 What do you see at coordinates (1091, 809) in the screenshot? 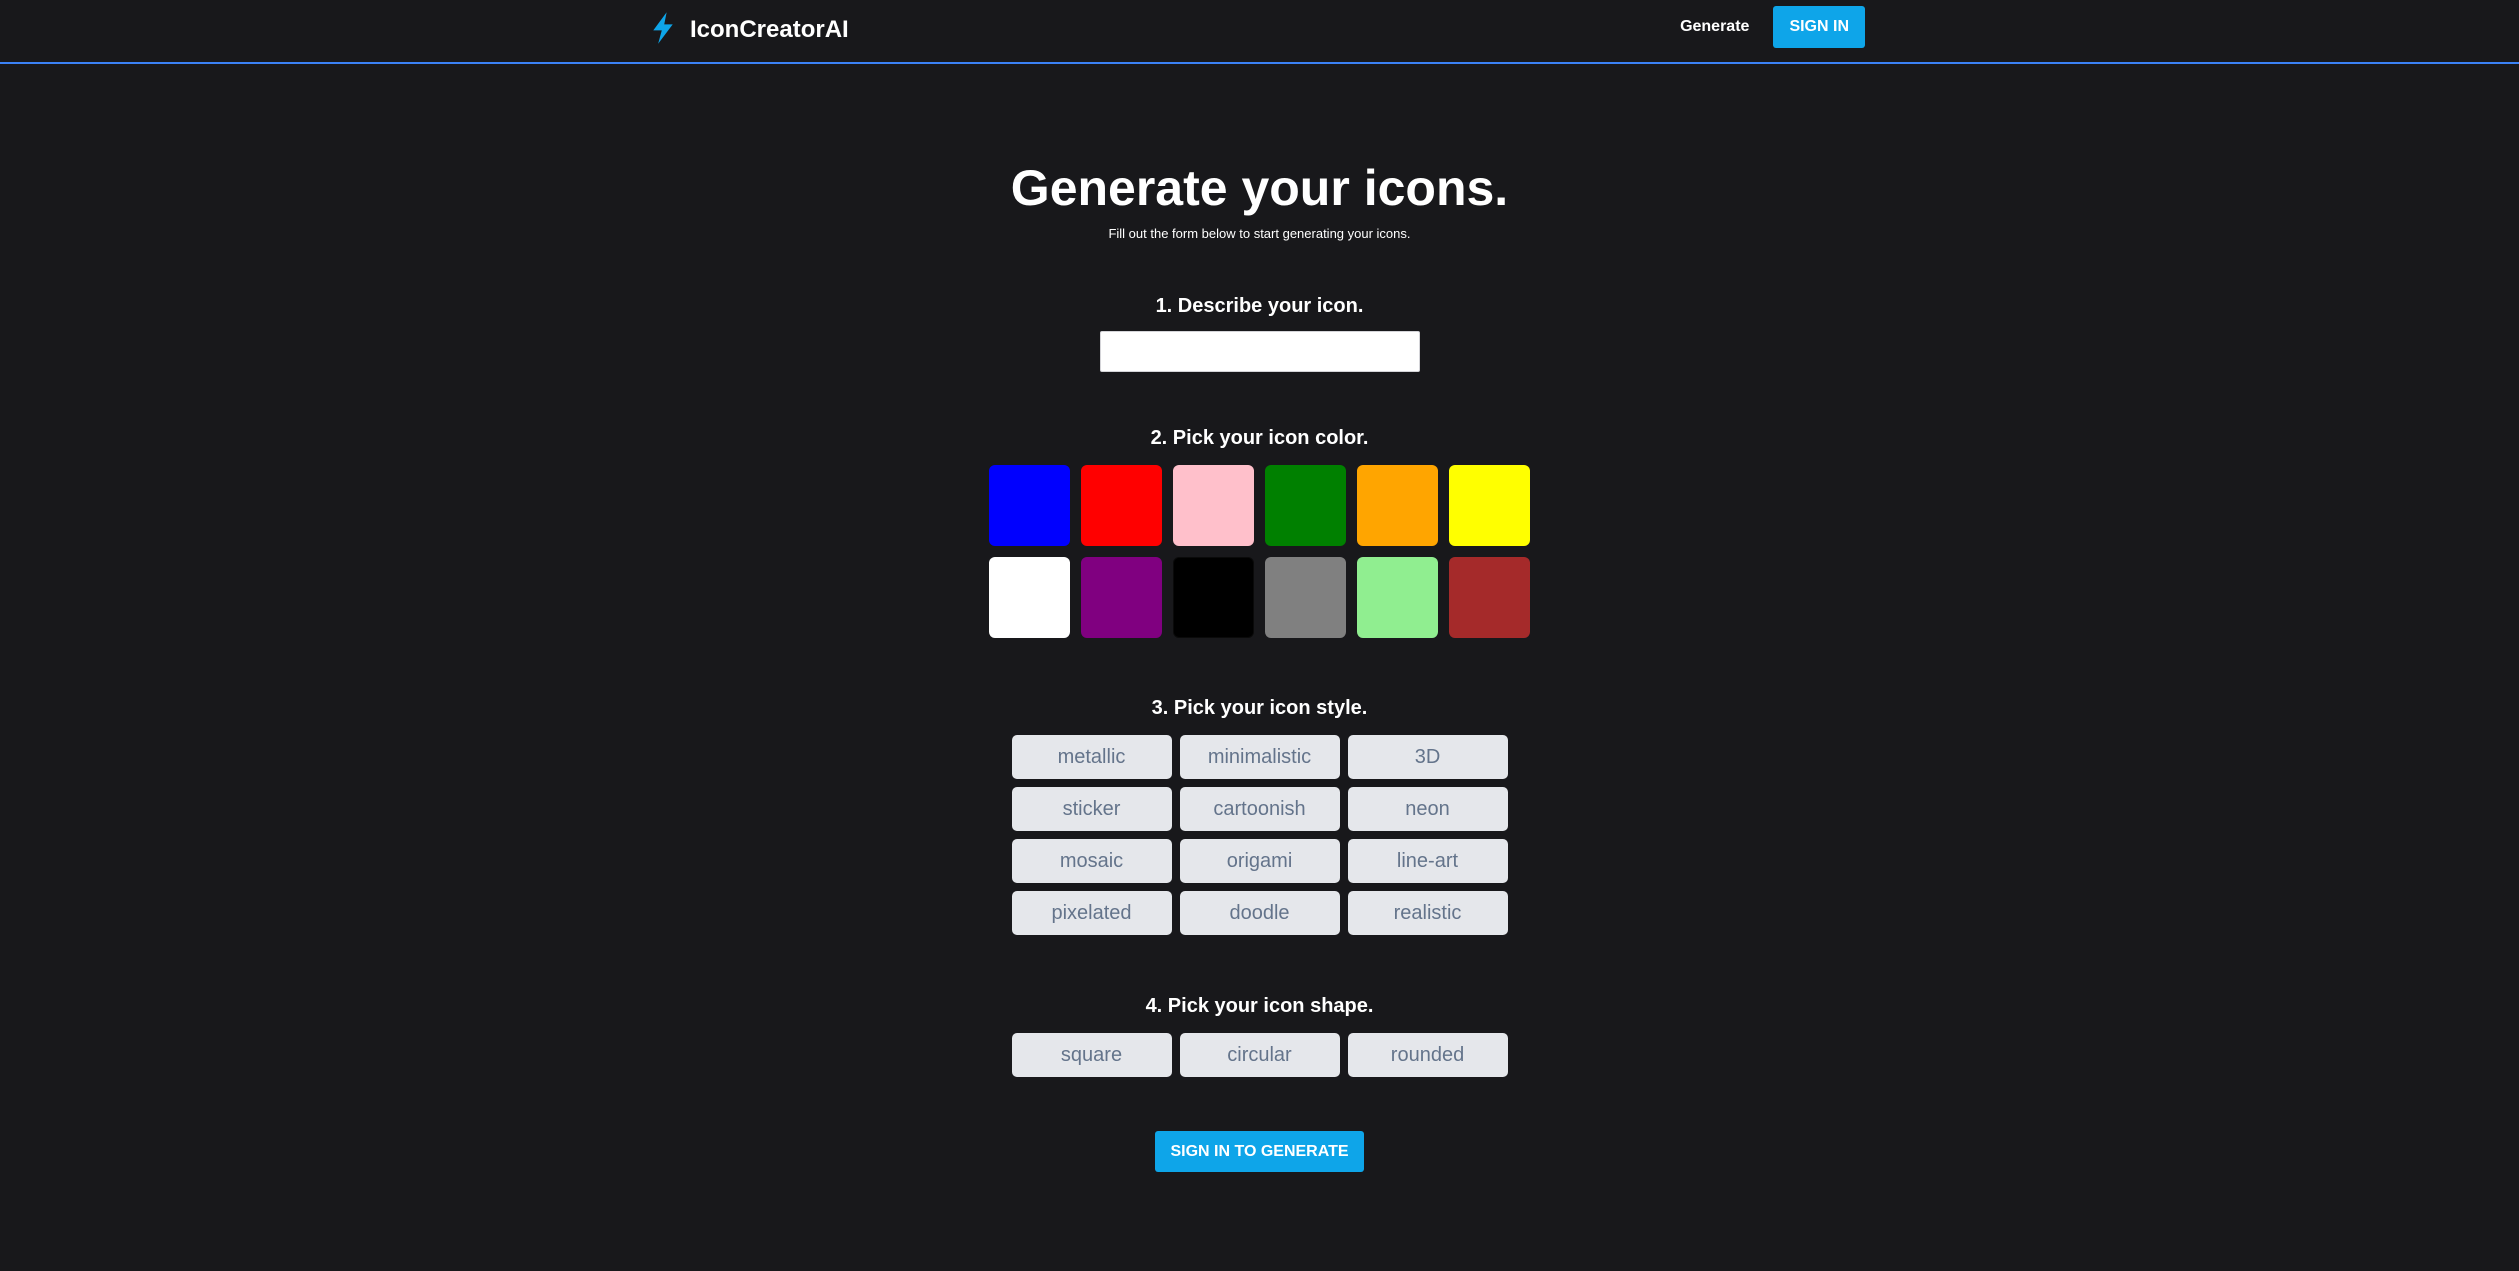
I see `style-option-button: sticker` at bounding box center [1091, 809].